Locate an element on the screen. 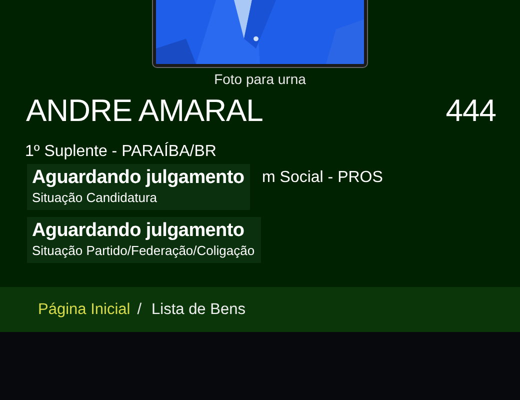  candidate-name: ANDRE AMARAL is located at coordinates (144, 111).